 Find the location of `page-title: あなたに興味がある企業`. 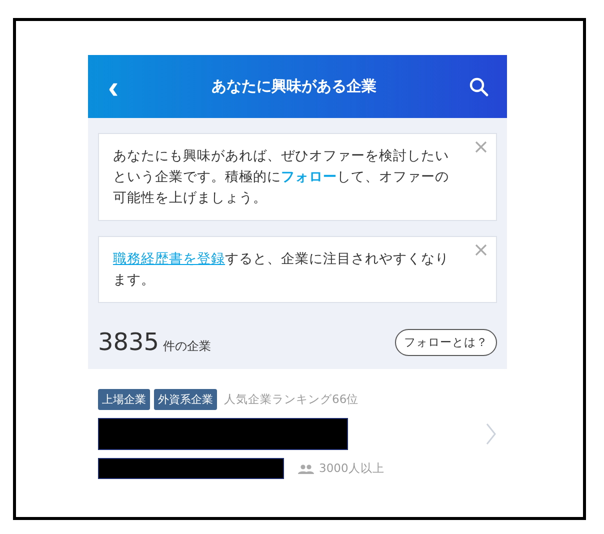

page-title: あなたに興味がある企業 is located at coordinates (293, 86).